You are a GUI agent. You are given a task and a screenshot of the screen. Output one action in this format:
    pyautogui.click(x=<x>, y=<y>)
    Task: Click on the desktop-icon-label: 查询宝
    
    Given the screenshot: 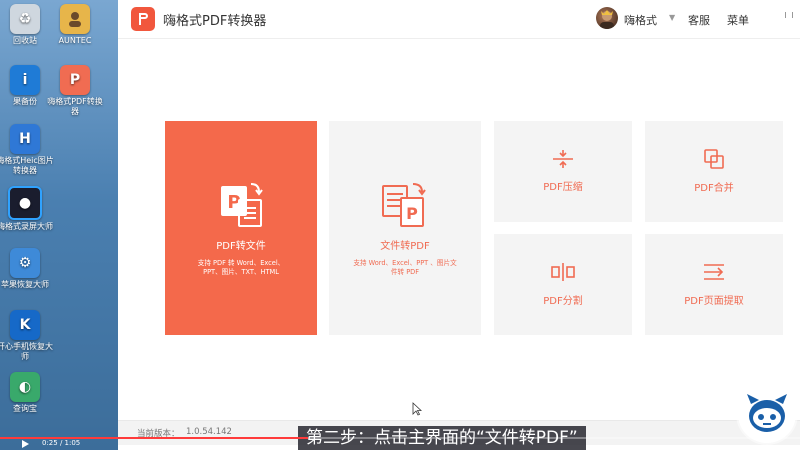 What is the action you would take?
    pyautogui.click(x=25, y=408)
    